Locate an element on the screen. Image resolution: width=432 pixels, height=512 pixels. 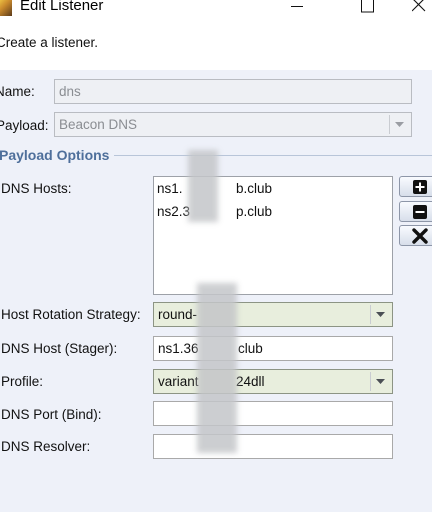
dns-host-2-suffix: p.club is located at coordinates (254, 211).